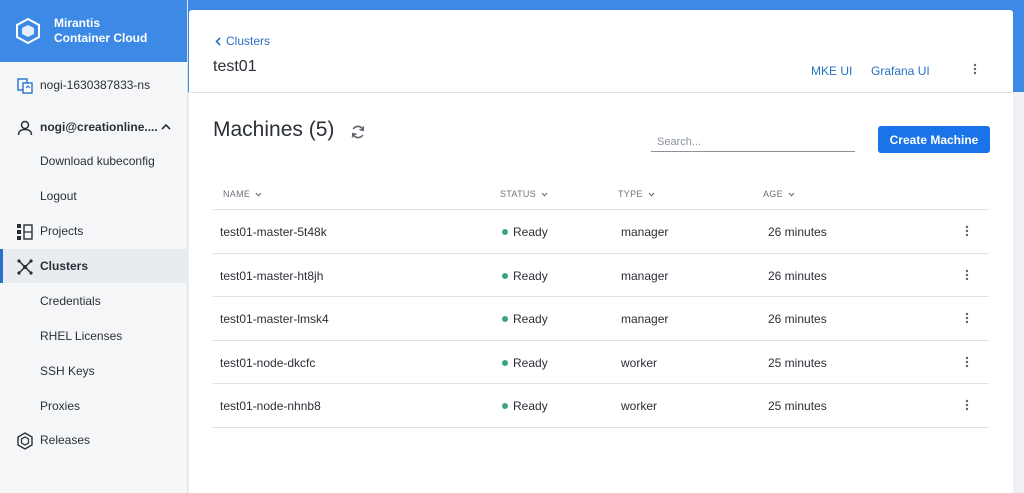 This screenshot has width=1024, height=493. Describe the element at coordinates (67, 371) in the screenshot. I see `sidebar-item-label: SSH Keys` at that location.